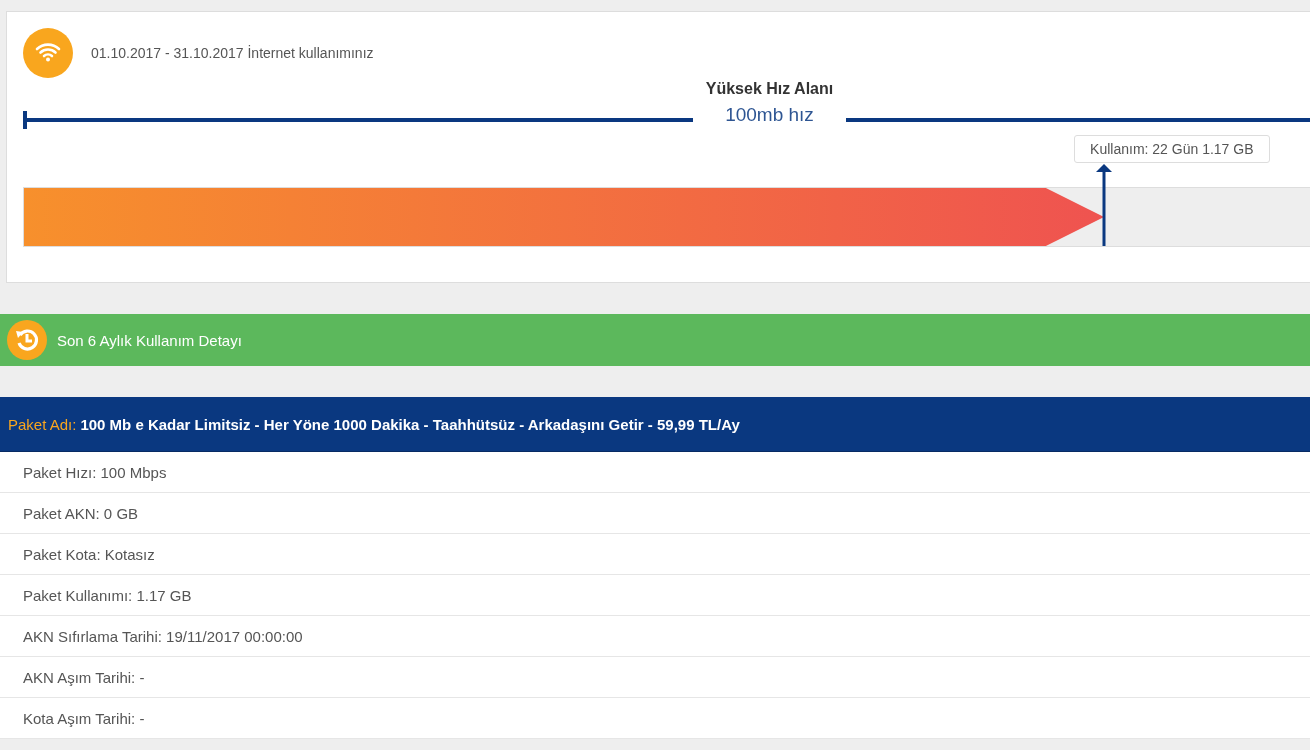 Image resolution: width=1310 pixels, height=750 pixels. Describe the element at coordinates (42, 424) in the screenshot. I see `package-label: Paket Adı:` at that location.